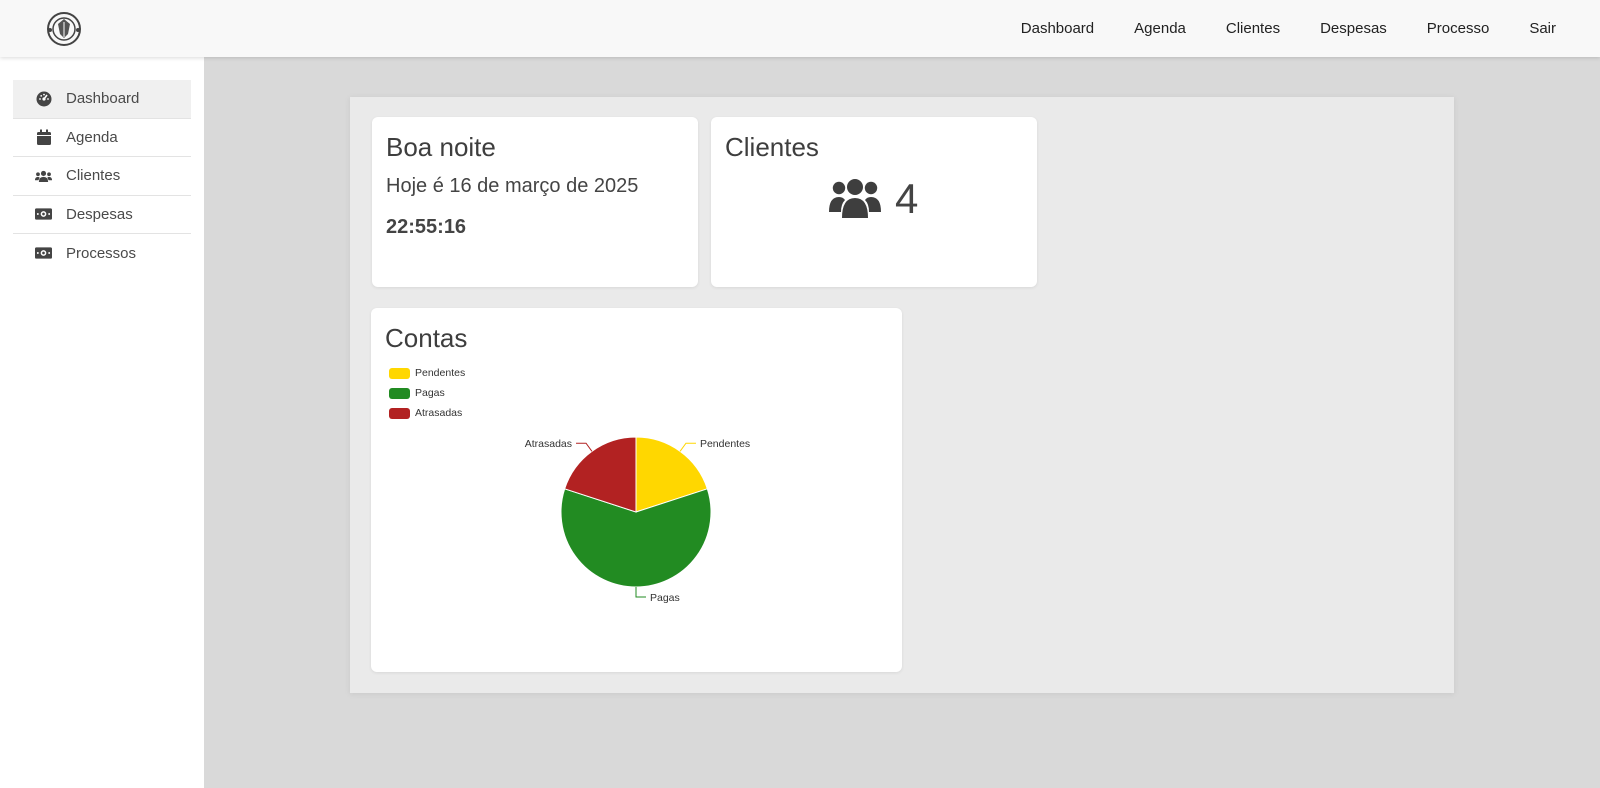  I want to click on clients-card: Clientes 4, so click(874, 202).